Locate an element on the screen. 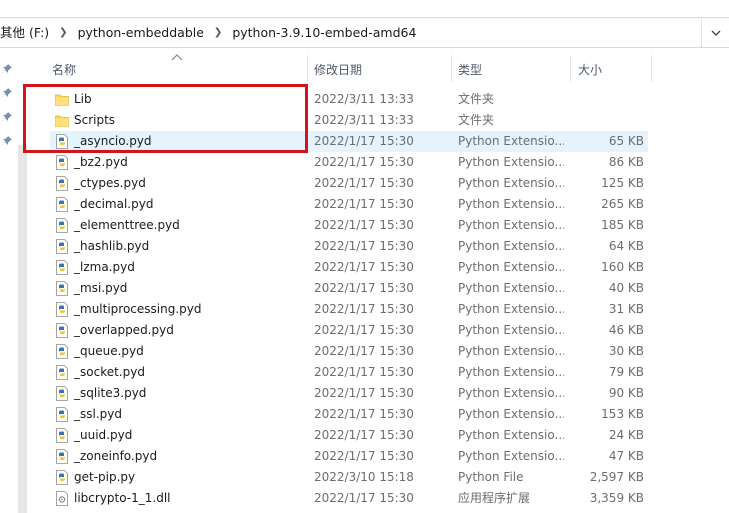 The image size is (729, 513). address-history-button is located at coordinates (715, 32).